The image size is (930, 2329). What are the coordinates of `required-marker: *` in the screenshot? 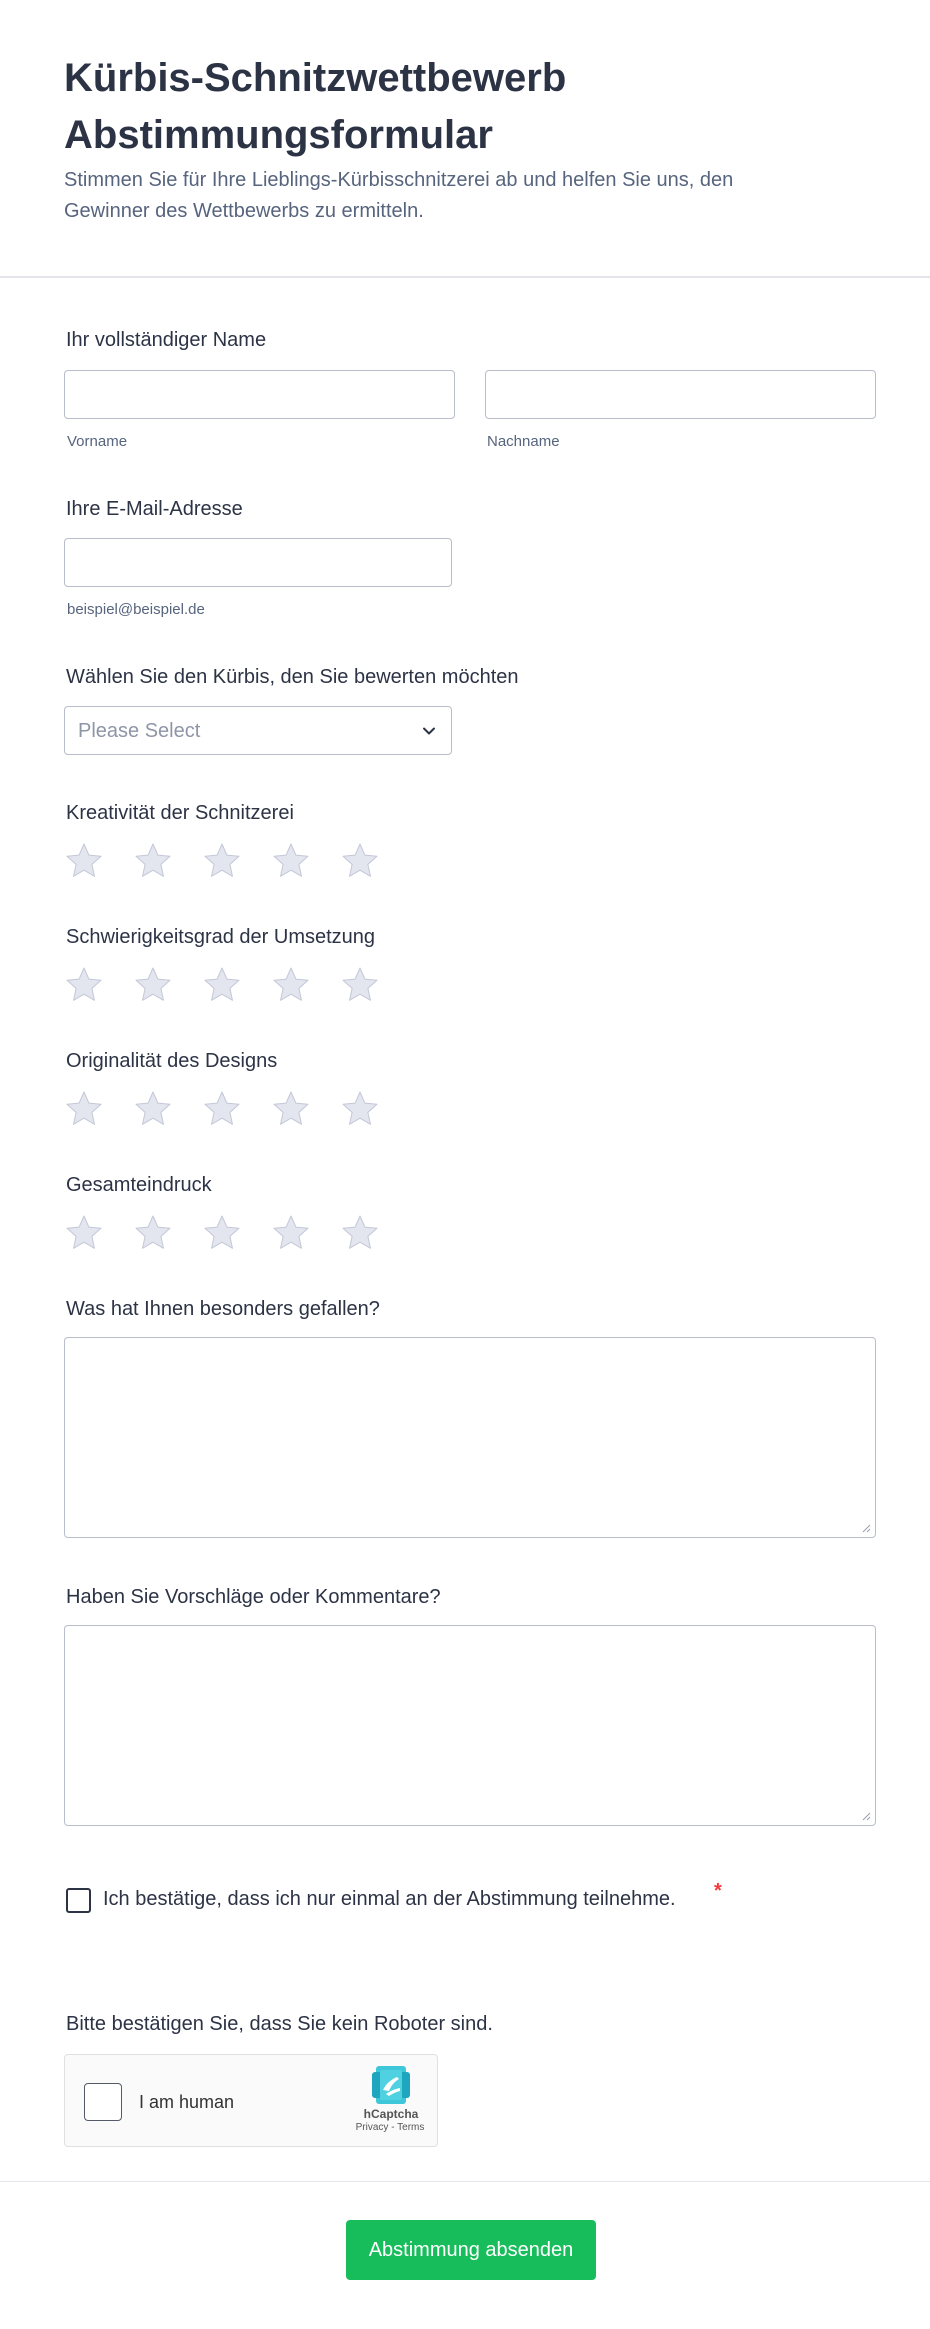 It's located at (718, 1891).